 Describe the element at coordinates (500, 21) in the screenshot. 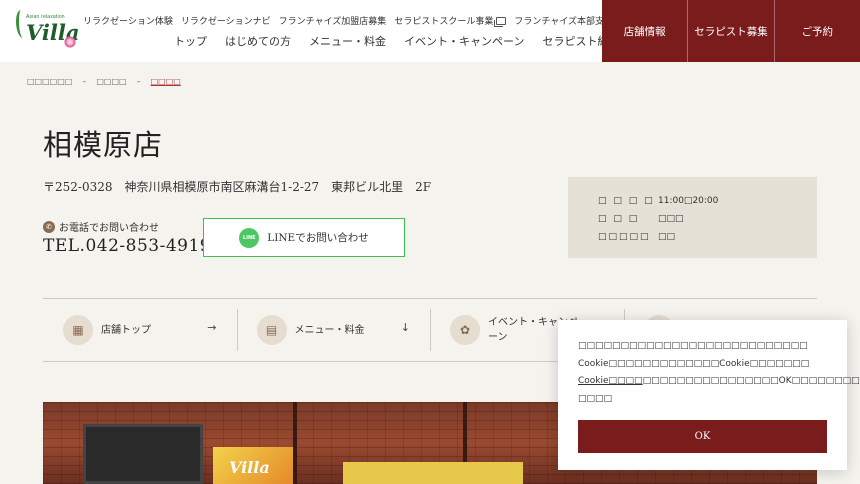

I see `external-link-icon` at that location.